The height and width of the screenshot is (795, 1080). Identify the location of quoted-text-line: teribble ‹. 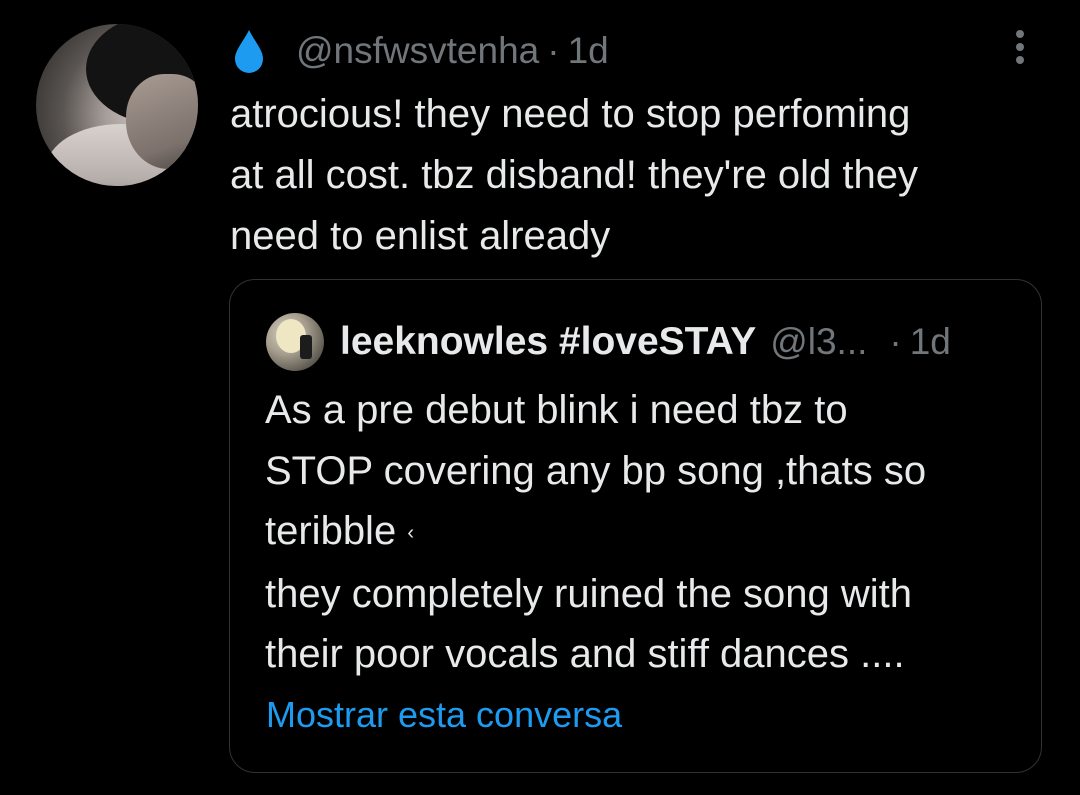
(650, 532).